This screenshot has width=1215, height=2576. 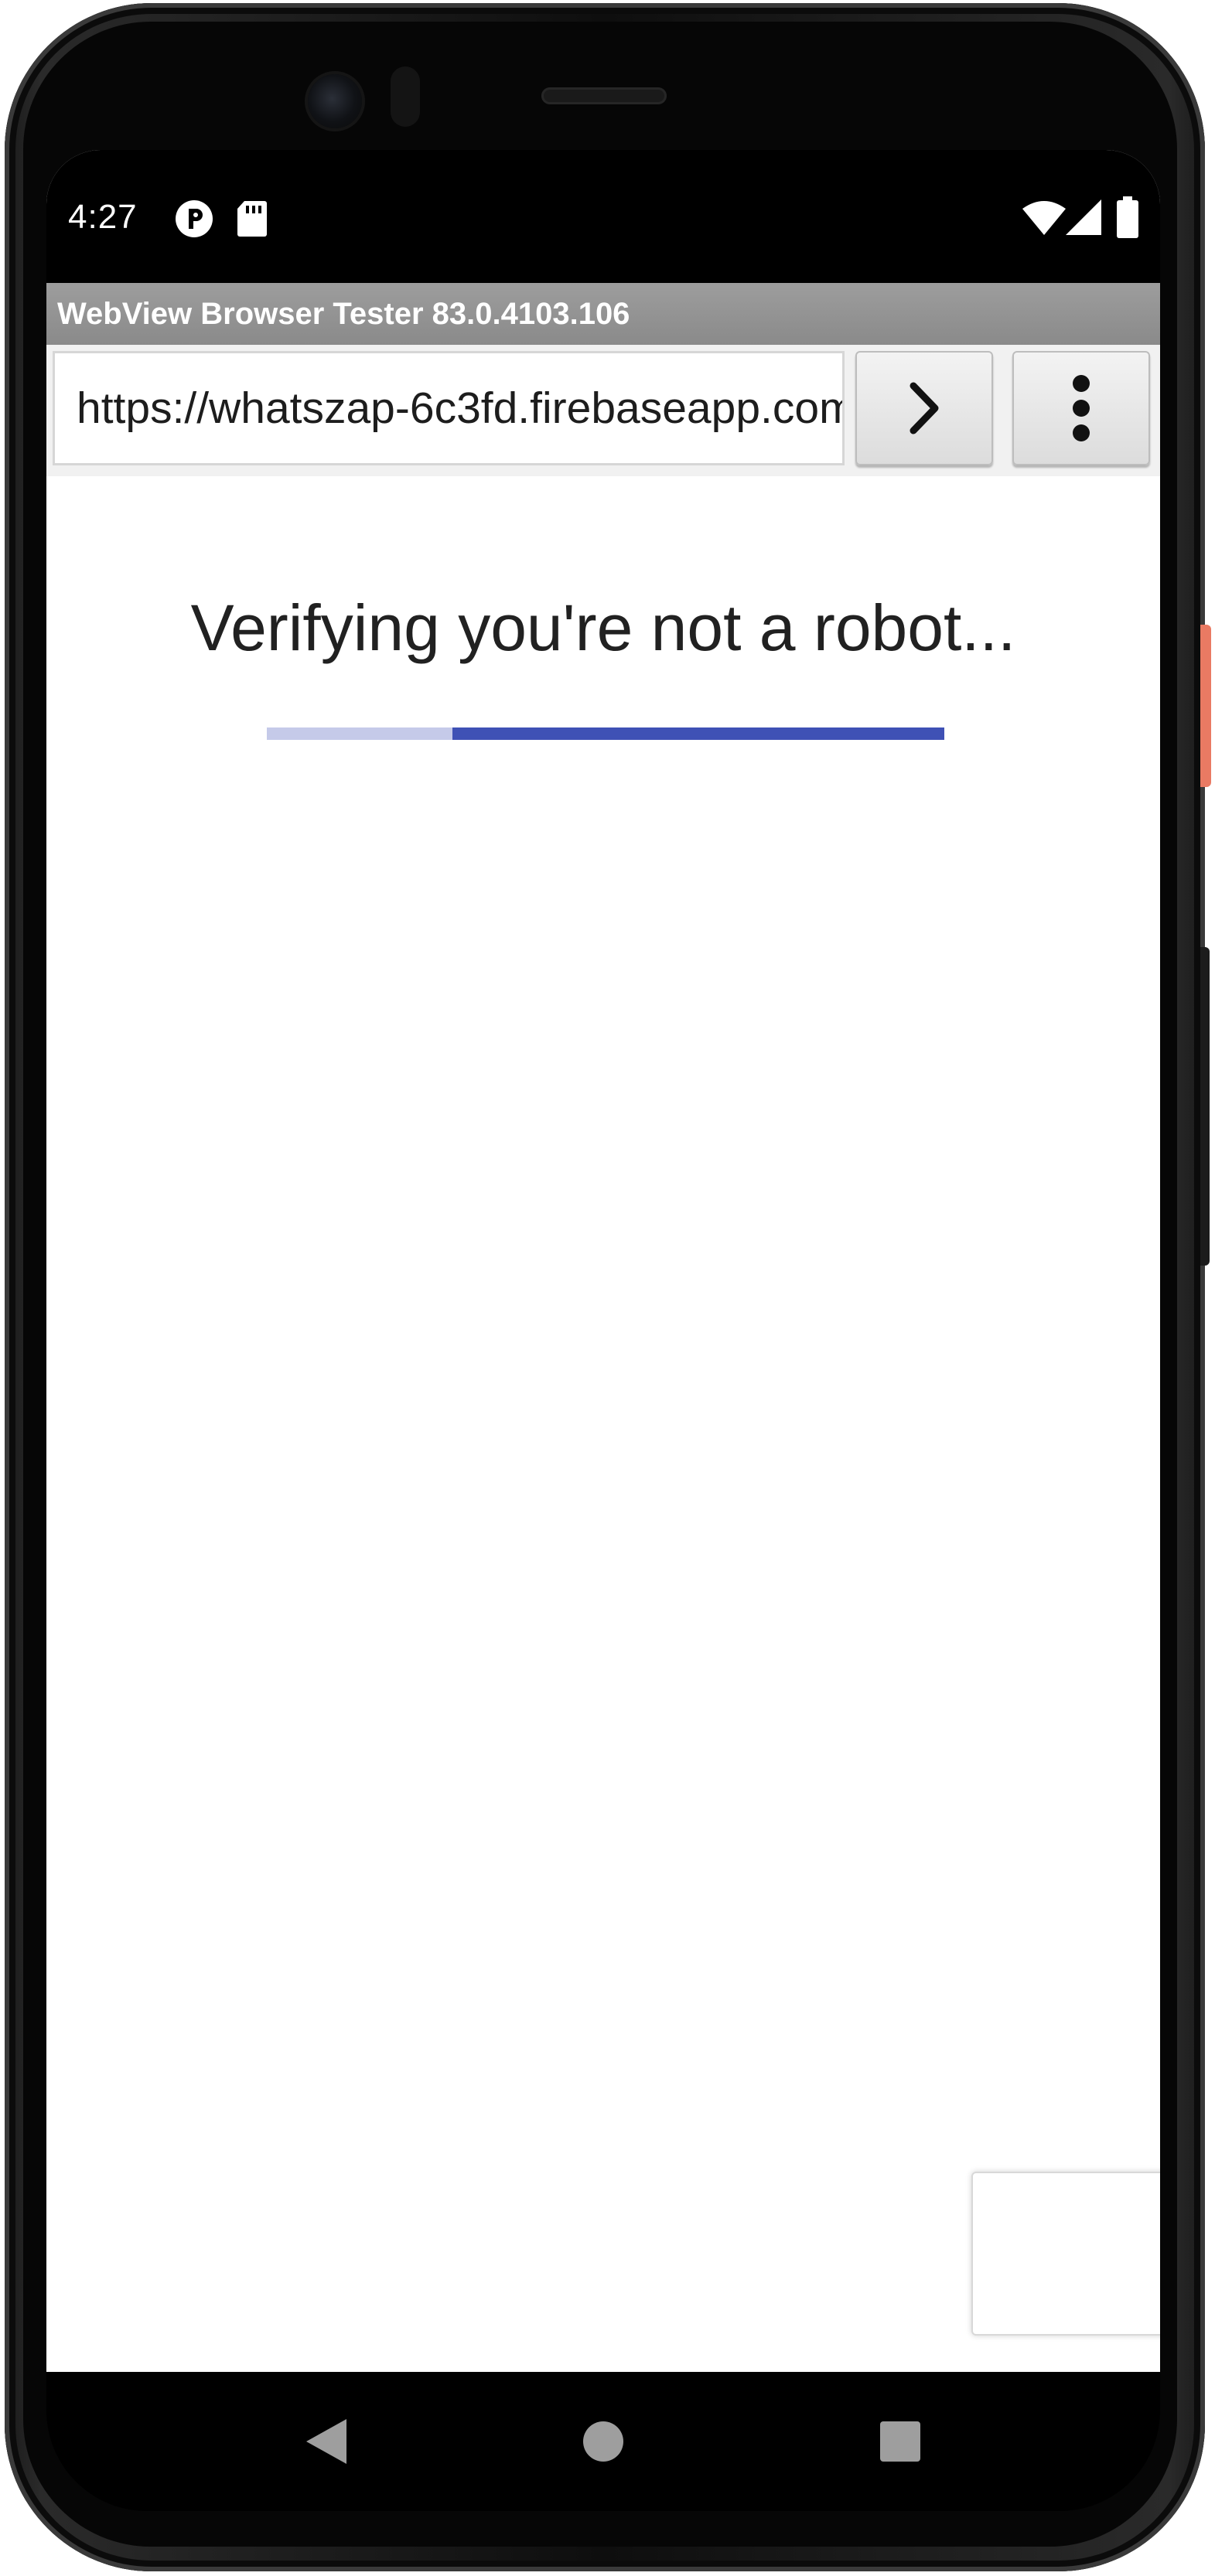 I want to click on url-bar: https://whatszap-6c3fd.firebaseapp.com, so click(x=603, y=410).